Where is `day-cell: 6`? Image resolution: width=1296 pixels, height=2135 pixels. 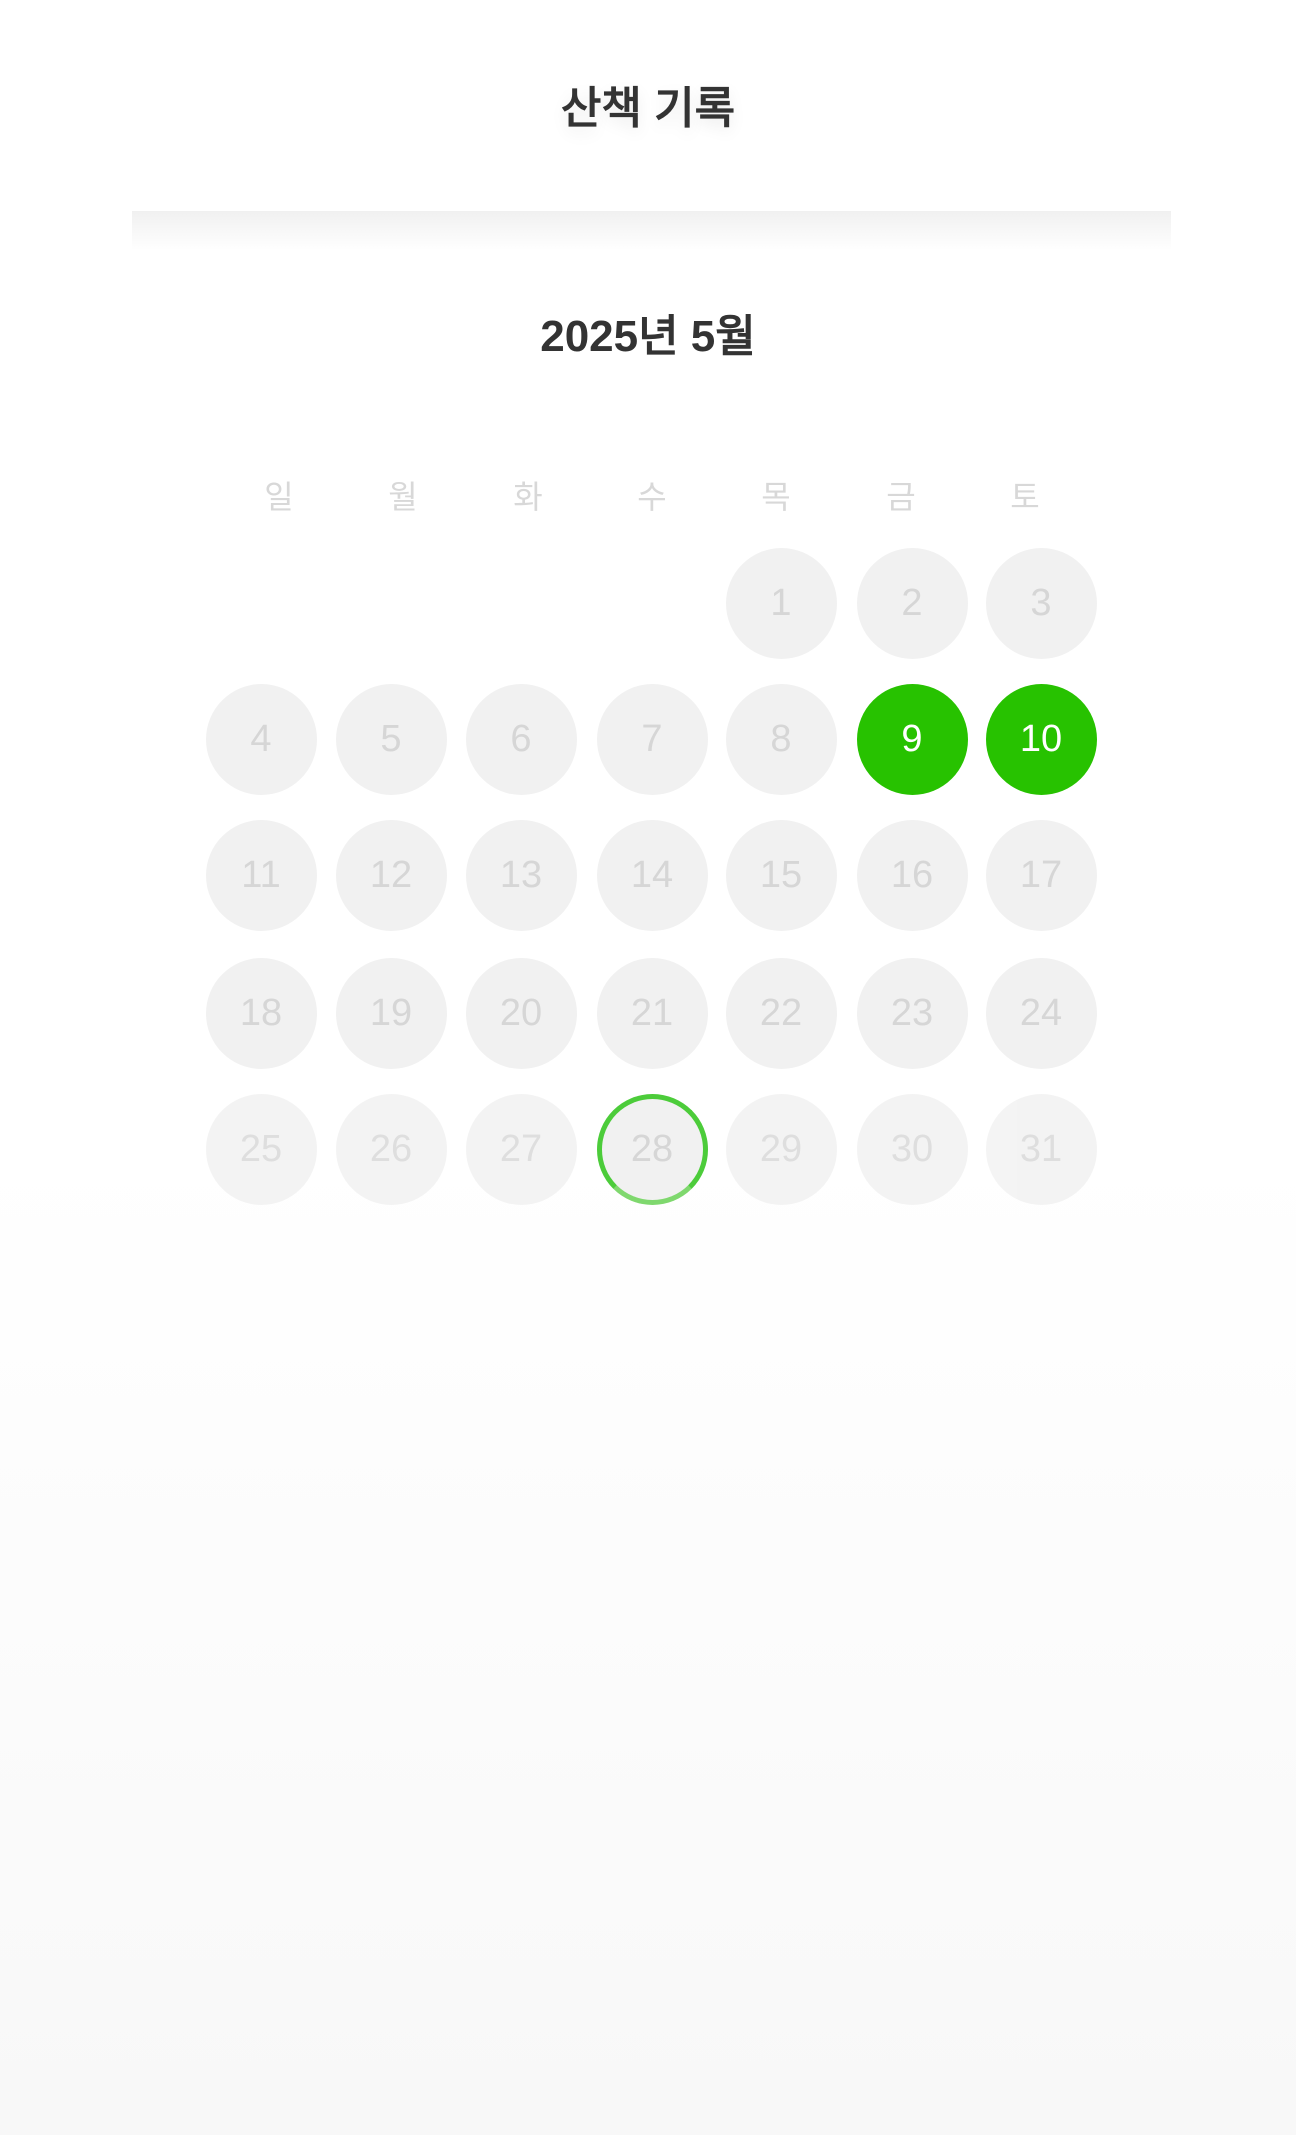
day-cell: 6 is located at coordinates (521, 739).